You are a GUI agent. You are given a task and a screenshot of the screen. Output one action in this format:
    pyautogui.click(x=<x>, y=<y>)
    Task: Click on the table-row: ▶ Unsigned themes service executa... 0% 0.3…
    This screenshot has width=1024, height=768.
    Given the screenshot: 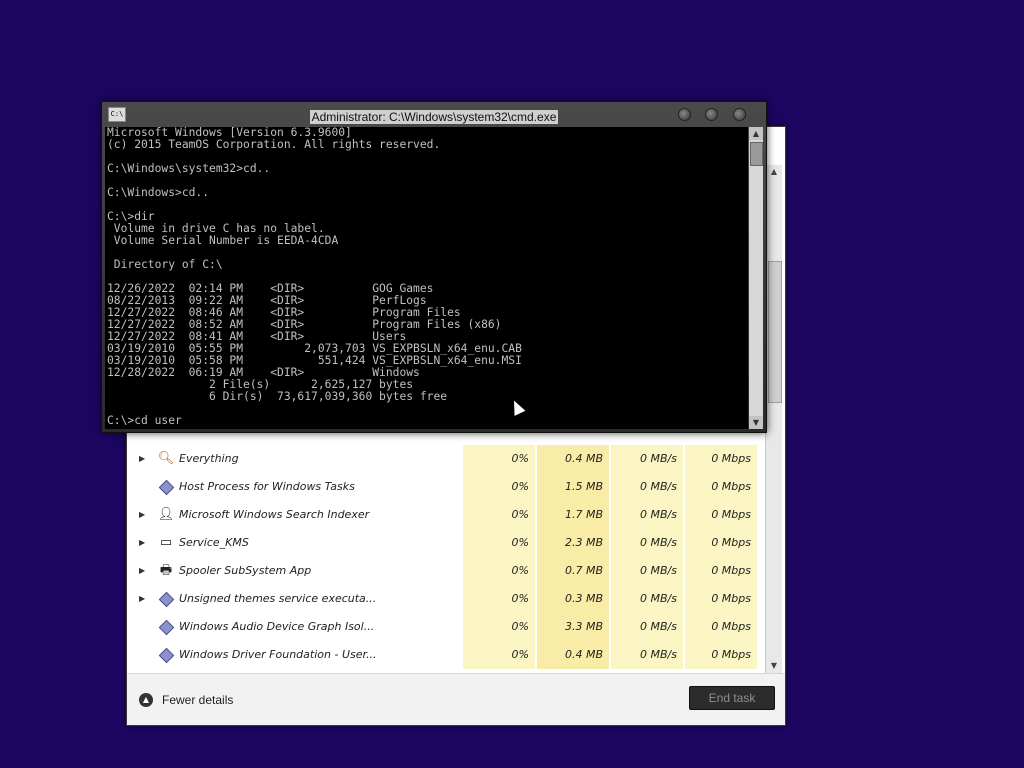 What is the action you would take?
    pyautogui.click(x=442, y=599)
    